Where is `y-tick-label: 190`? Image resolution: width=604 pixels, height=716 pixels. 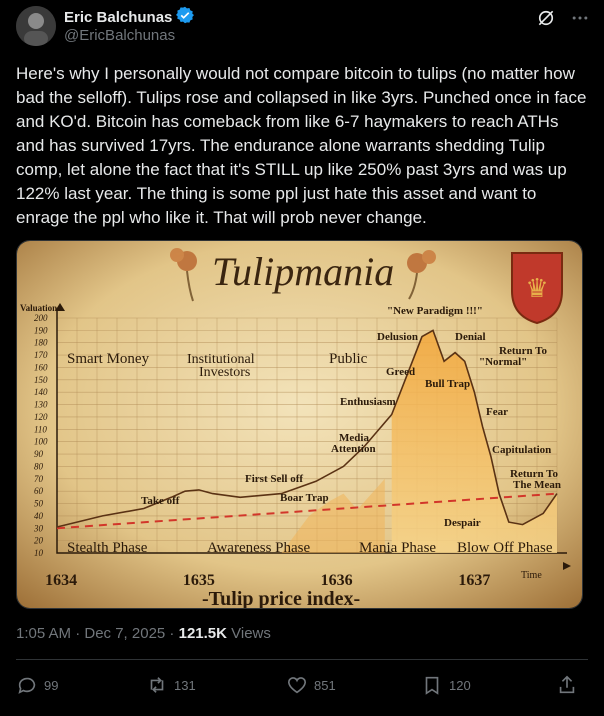
y-tick-label: 190 is located at coordinates (41, 330).